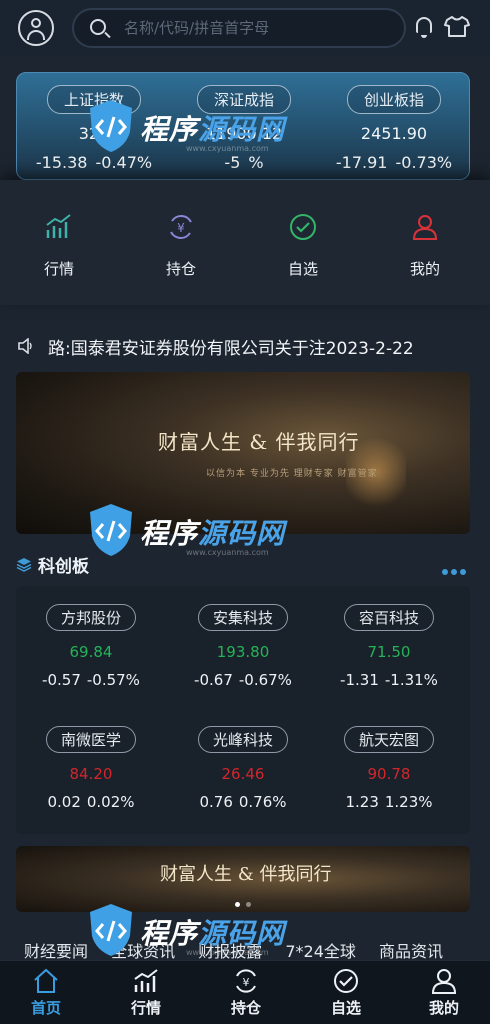 The image size is (490, 1024). What do you see at coordinates (98, 27) in the screenshot?
I see `search-icon` at bounding box center [98, 27].